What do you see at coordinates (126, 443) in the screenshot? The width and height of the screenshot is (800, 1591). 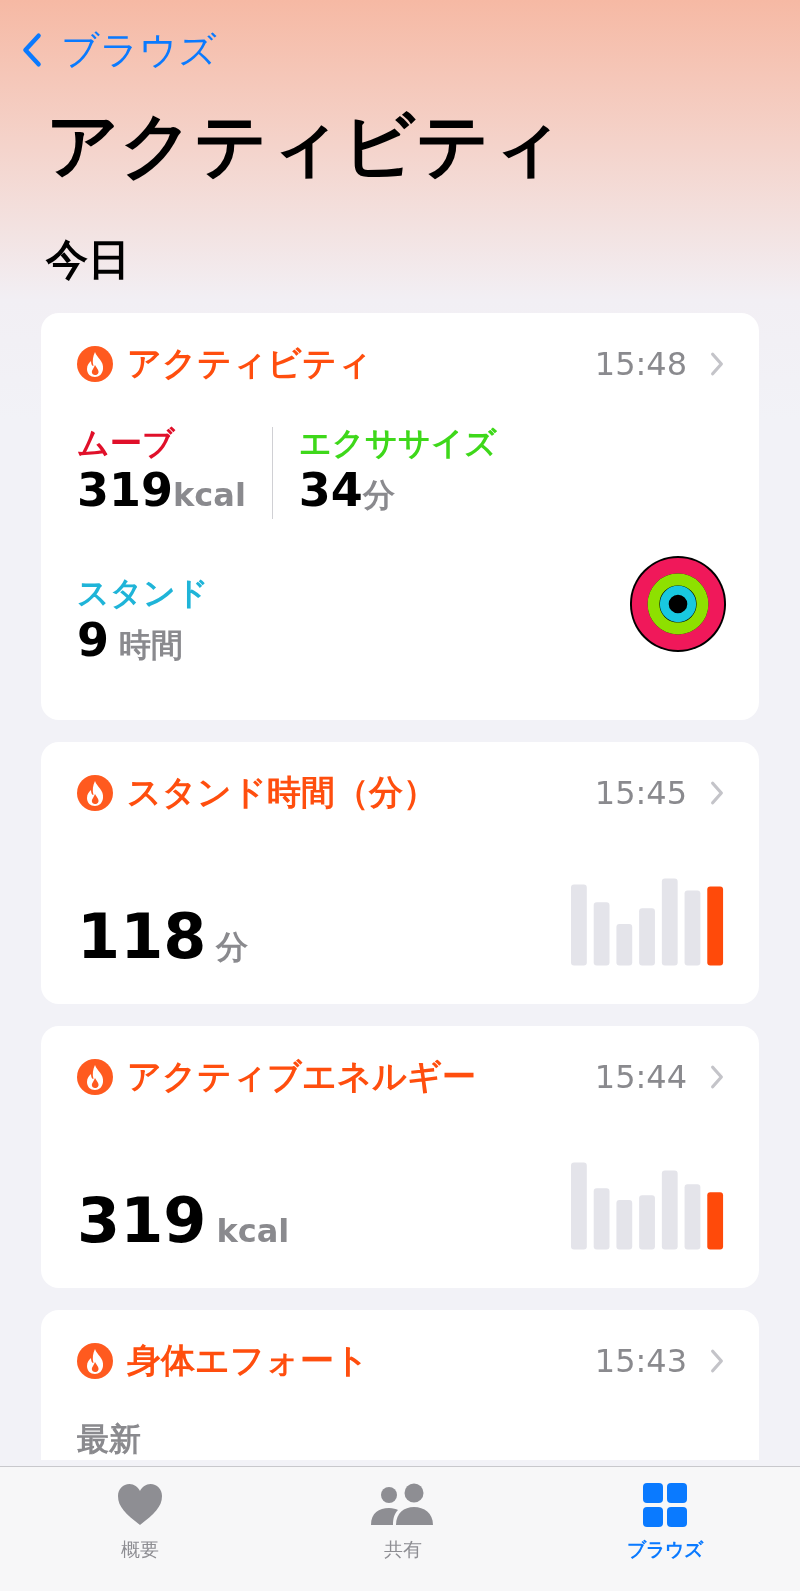 I see `metric-label: ムーブ` at bounding box center [126, 443].